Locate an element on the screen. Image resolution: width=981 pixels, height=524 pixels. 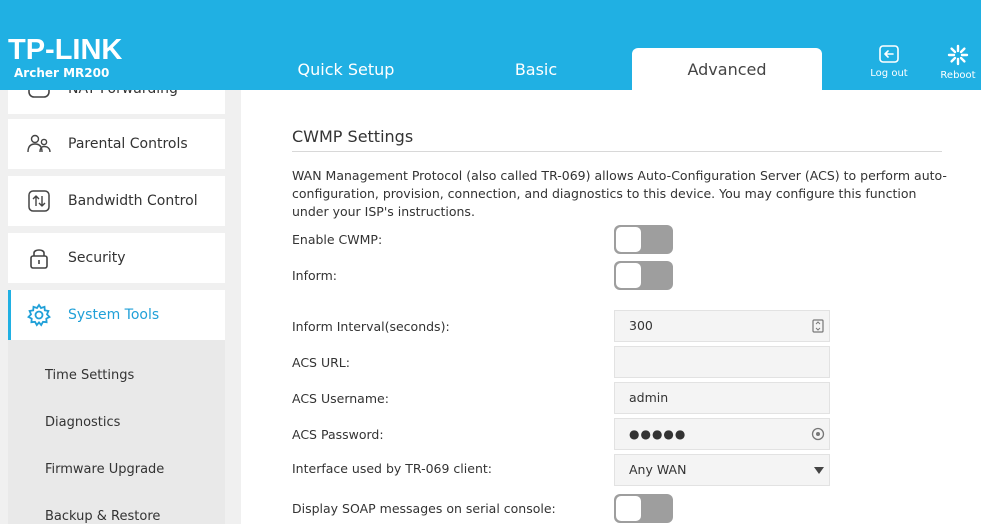
show-password-icon is located at coordinates (818, 434).